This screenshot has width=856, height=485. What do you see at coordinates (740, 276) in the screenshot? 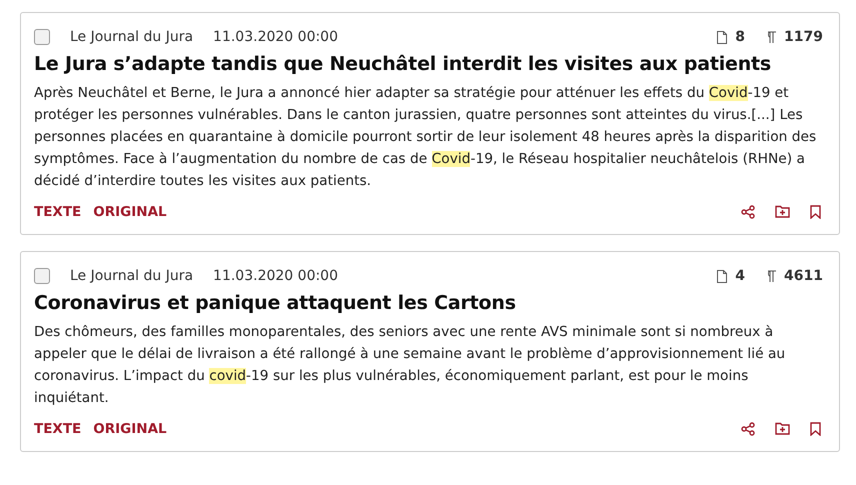
I see `page-count: 4` at bounding box center [740, 276].